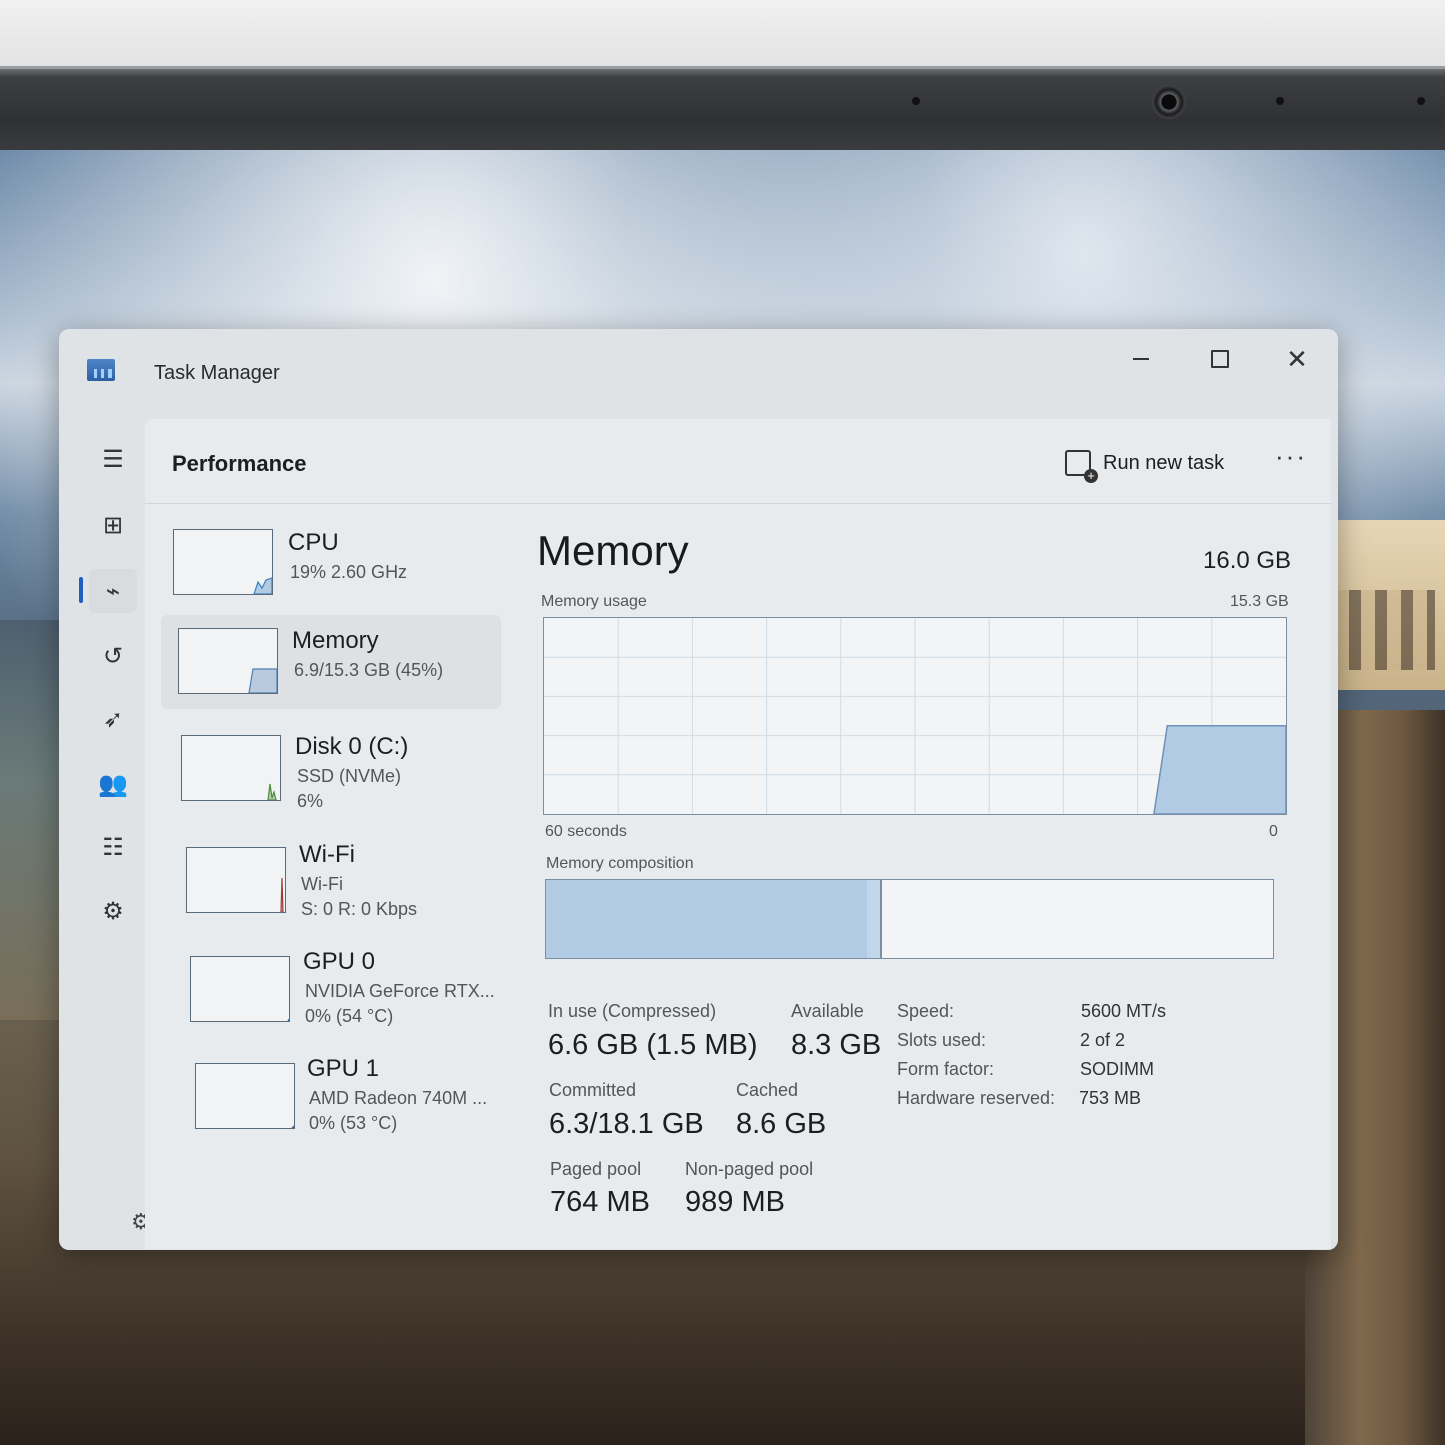 The width and height of the screenshot is (1445, 1445). I want to click on device-detail: SSD (NVMe), so click(349, 776).